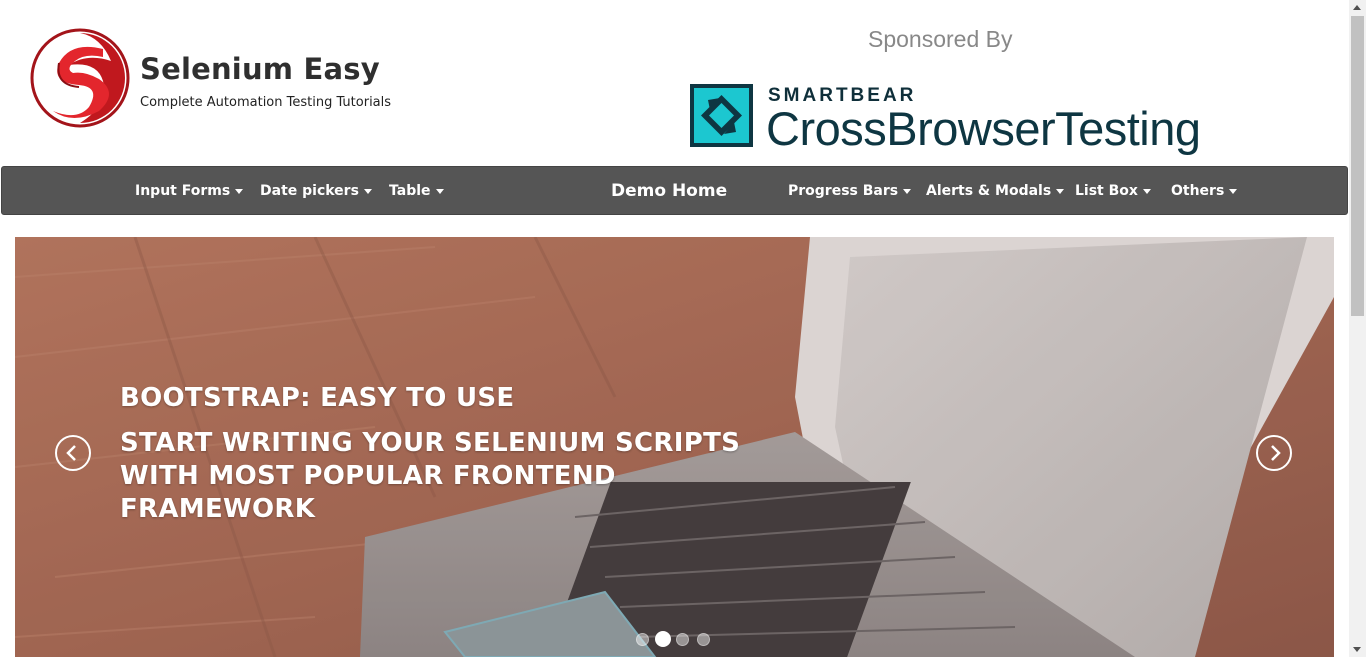  What do you see at coordinates (1357, 649) in the screenshot?
I see `scroll-down-arrow-icon` at bounding box center [1357, 649].